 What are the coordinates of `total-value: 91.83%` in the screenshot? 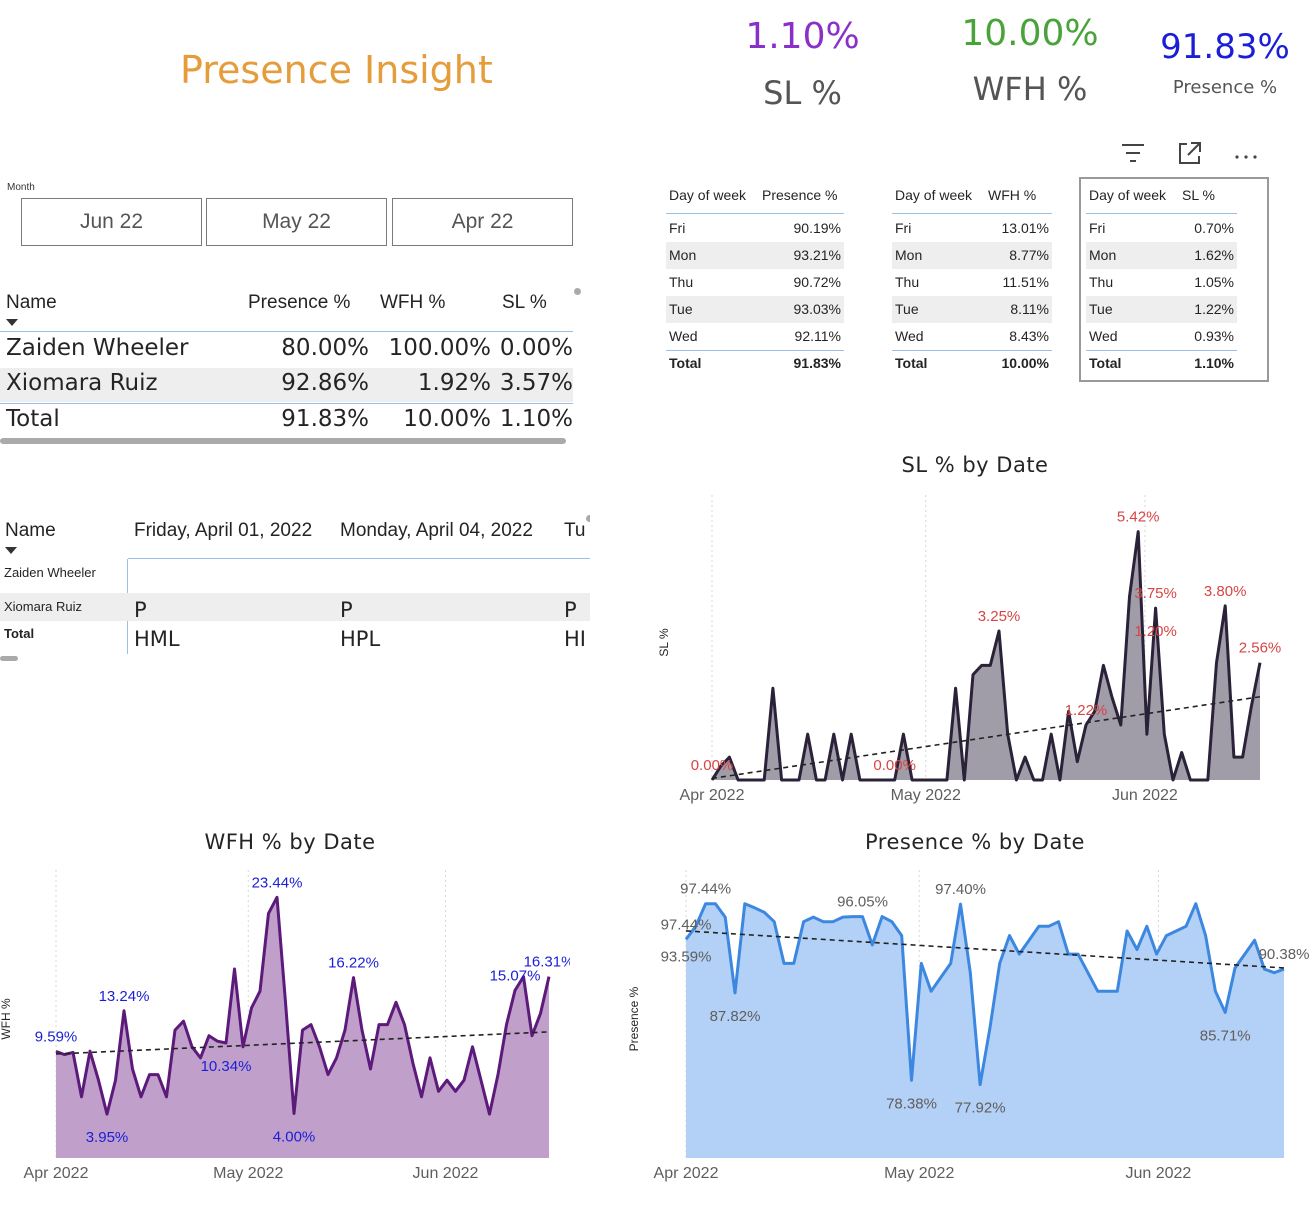 It's located at (817, 363).